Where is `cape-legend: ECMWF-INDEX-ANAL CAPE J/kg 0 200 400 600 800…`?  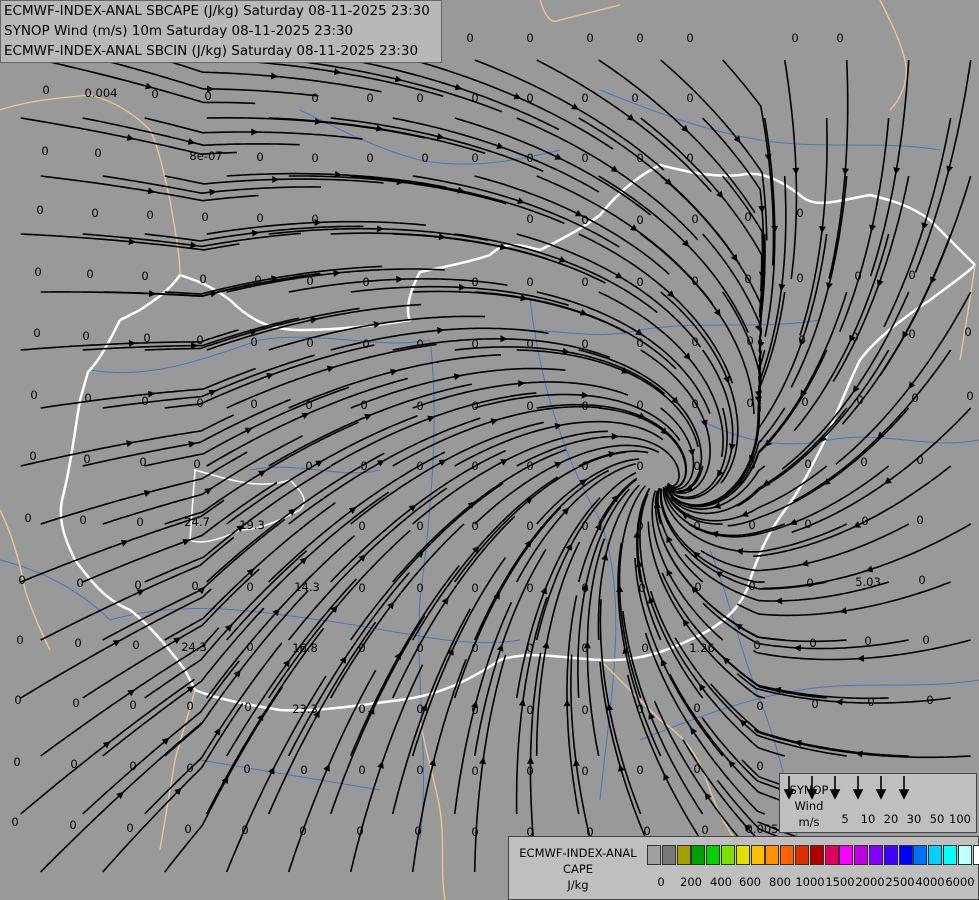 cape-legend: ECMWF-INDEX-ANAL CAPE J/kg 0 200 400 600 800… is located at coordinates (743, 868).